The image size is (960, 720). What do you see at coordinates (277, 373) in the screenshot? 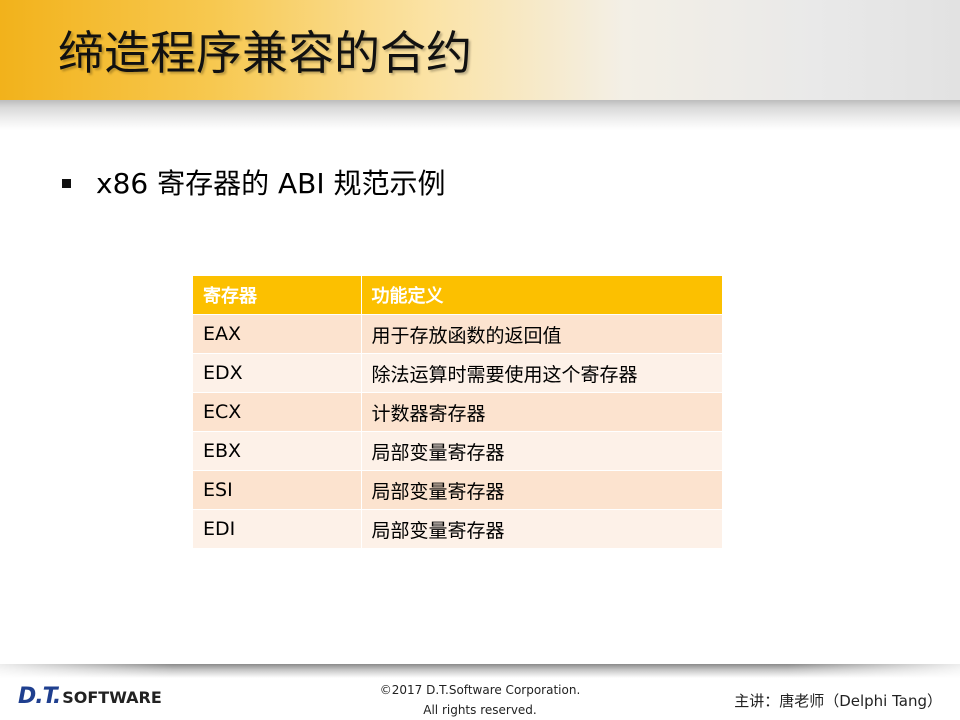
I see `register-name: EDX` at bounding box center [277, 373].